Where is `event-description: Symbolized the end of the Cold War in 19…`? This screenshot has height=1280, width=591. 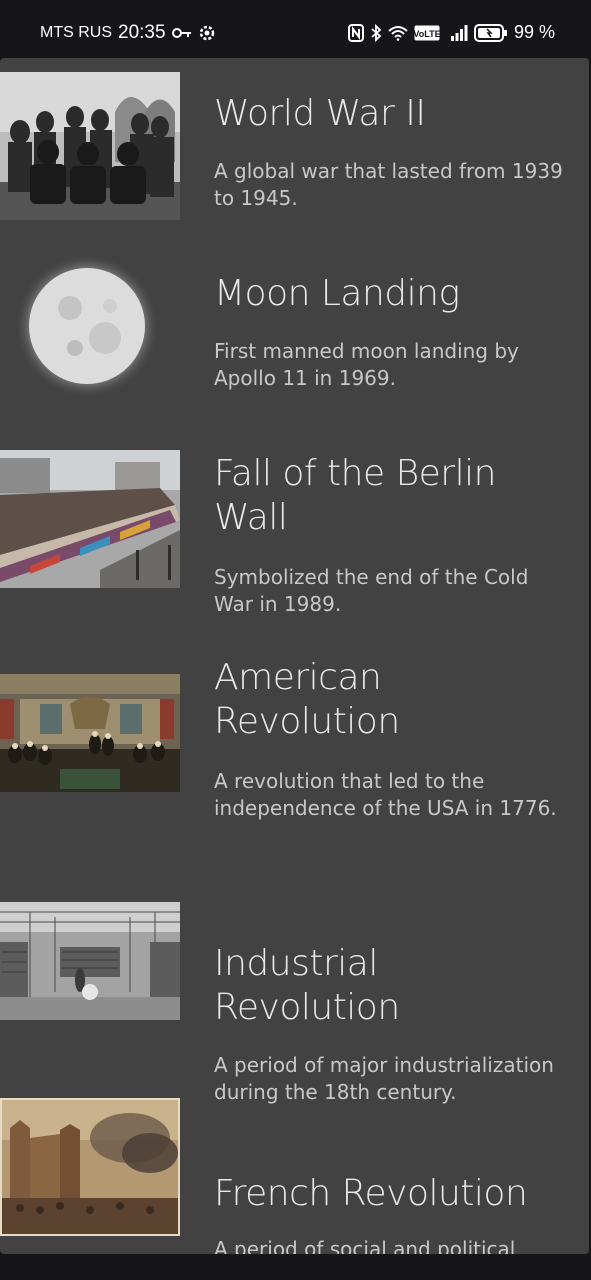 event-description: Symbolized the end of the Cold War in 19… is located at coordinates (371, 590).